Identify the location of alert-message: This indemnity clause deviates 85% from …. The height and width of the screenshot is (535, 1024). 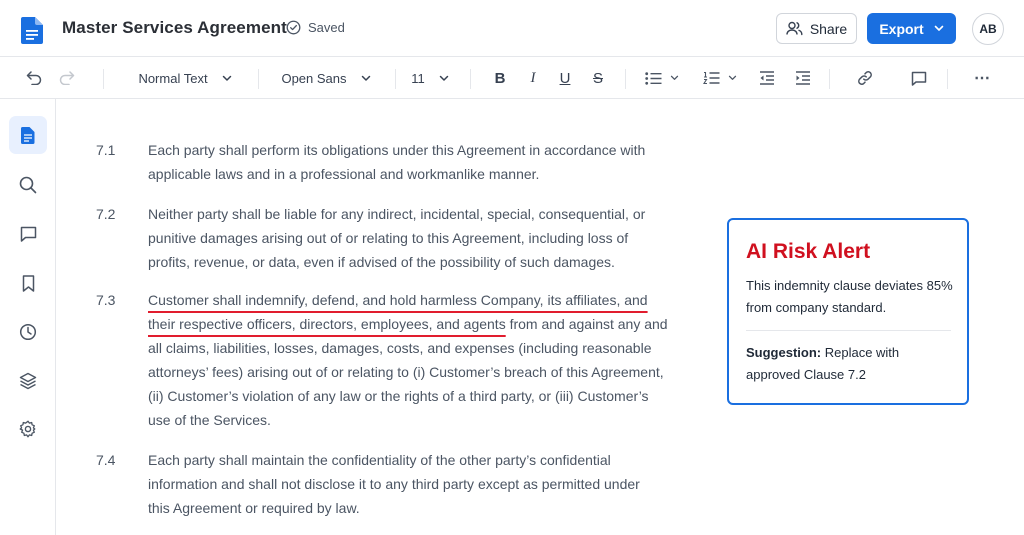
(849, 296).